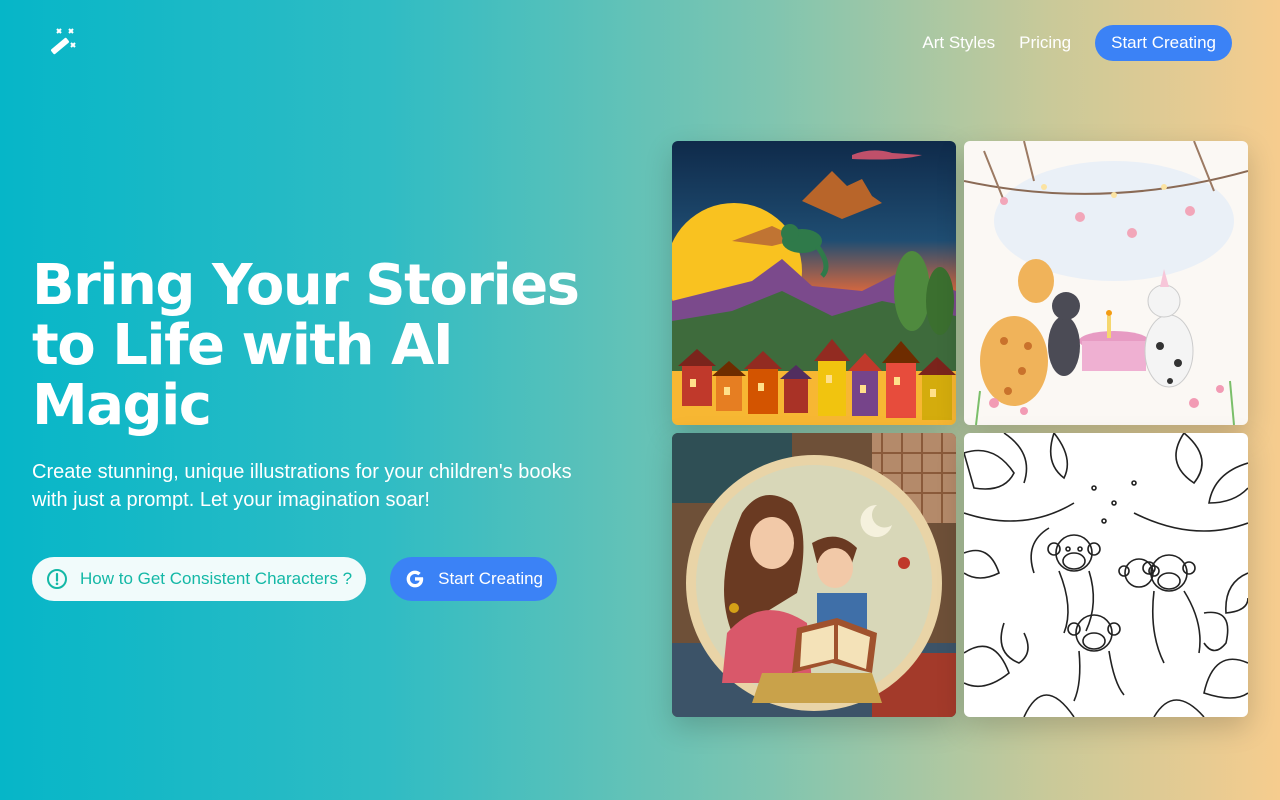 This screenshot has width=1280, height=800. I want to click on start-creating-label: Start Creating, so click(491, 578).